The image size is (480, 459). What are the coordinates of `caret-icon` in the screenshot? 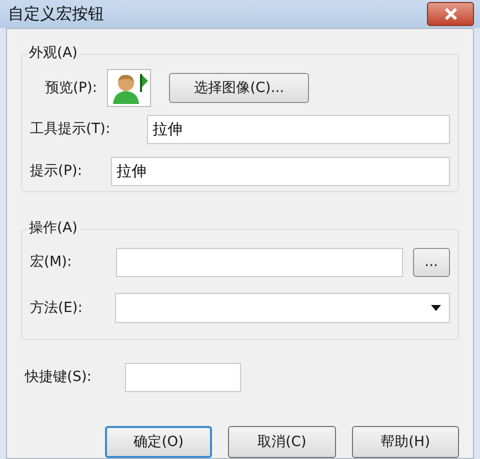 It's located at (436, 308).